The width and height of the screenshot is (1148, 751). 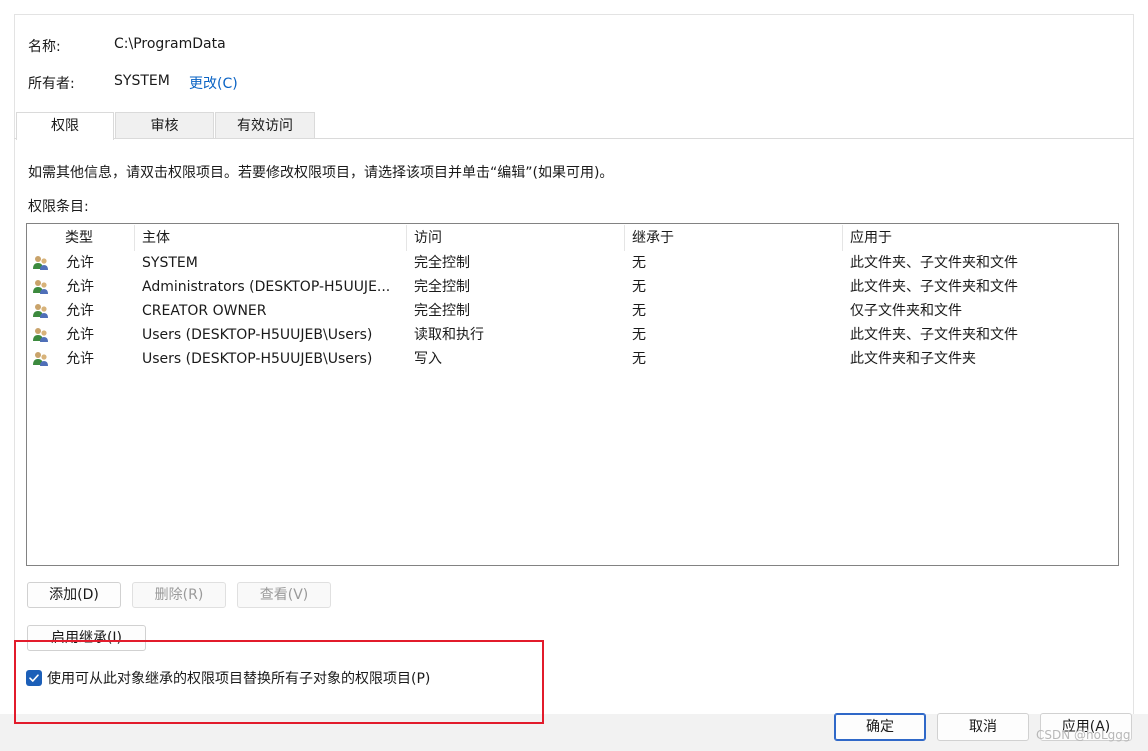 What do you see at coordinates (734, 238) in the screenshot?
I see `column-header-inherited-from: 继承于` at bounding box center [734, 238].